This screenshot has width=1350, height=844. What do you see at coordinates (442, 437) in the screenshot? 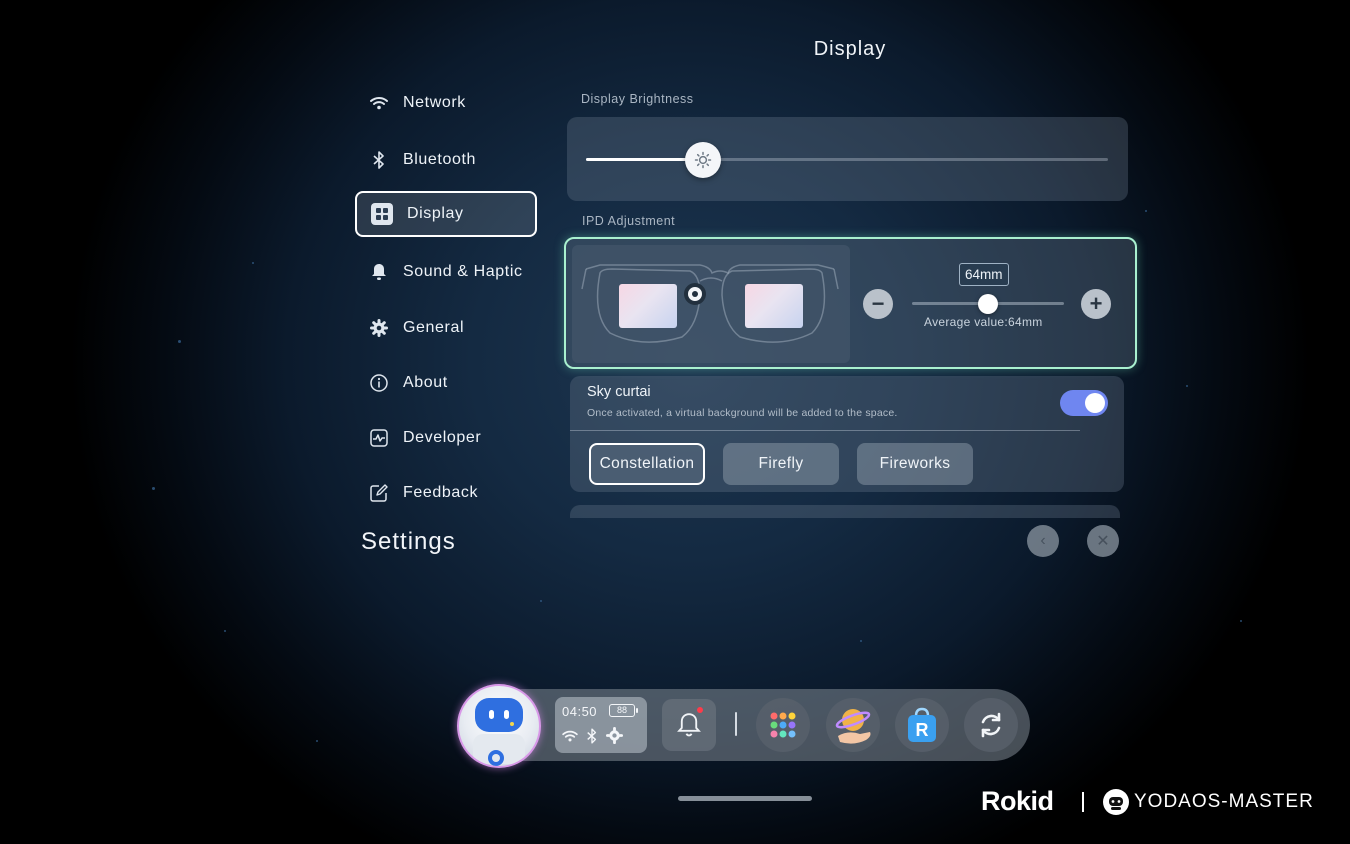
I see `sidebar-item-label: Developer` at bounding box center [442, 437].